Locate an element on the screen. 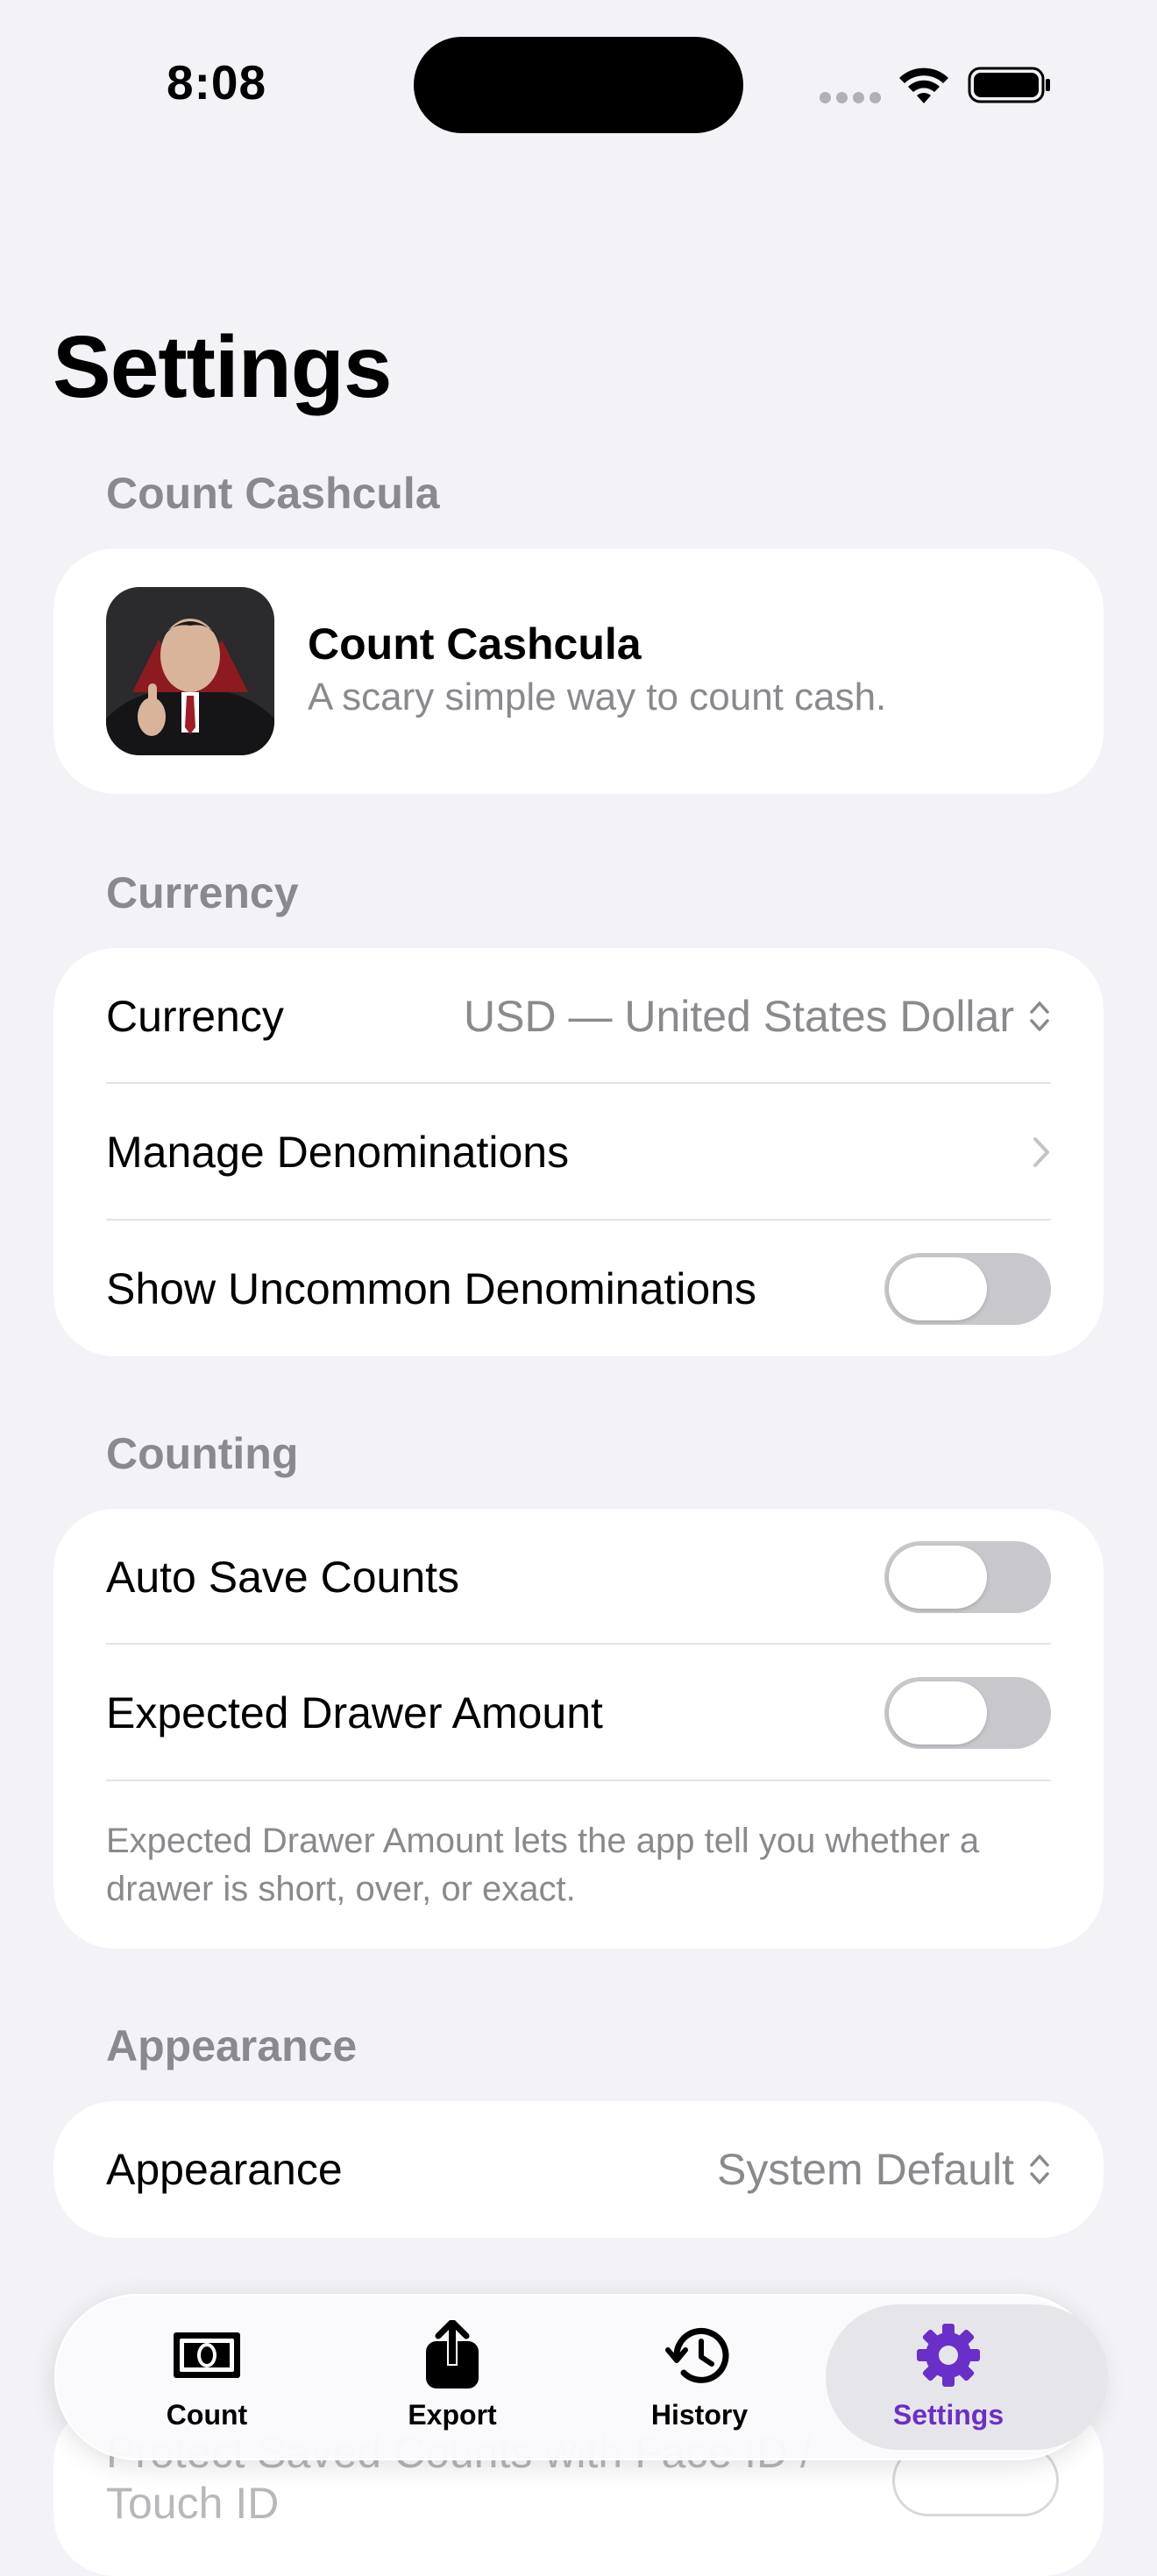 This screenshot has width=1157, height=2576. appearance-value: System Default is located at coordinates (884, 2169).